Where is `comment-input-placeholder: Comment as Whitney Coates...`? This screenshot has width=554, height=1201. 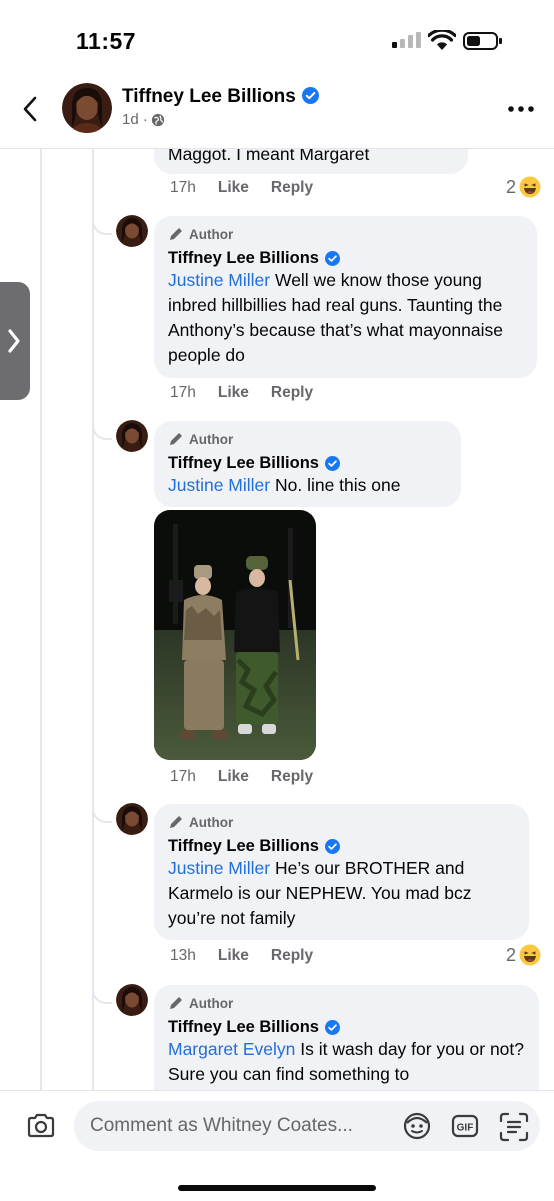 comment-input-placeholder: Comment as Whitney Coates... is located at coordinates (221, 1125).